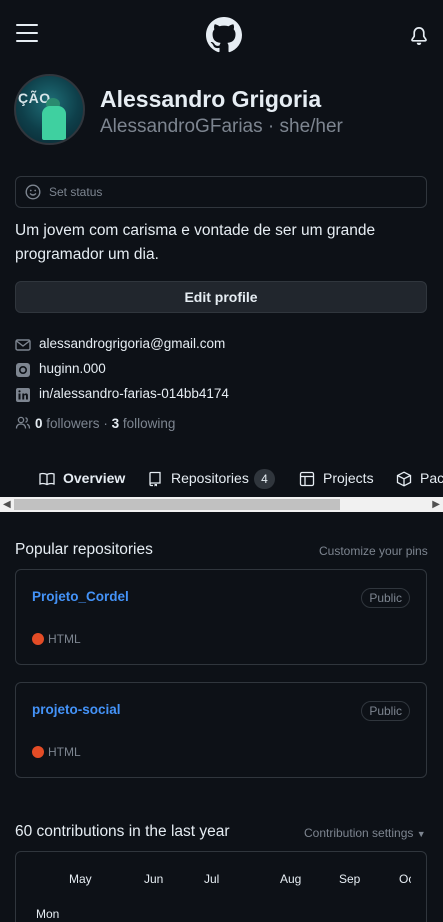 Image resolution: width=443 pixels, height=922 pixels. What do you see at coordinates (94, 478) in the screenshot?
I see `tab-overview-label: Overview` at bounding box center [94, 478].